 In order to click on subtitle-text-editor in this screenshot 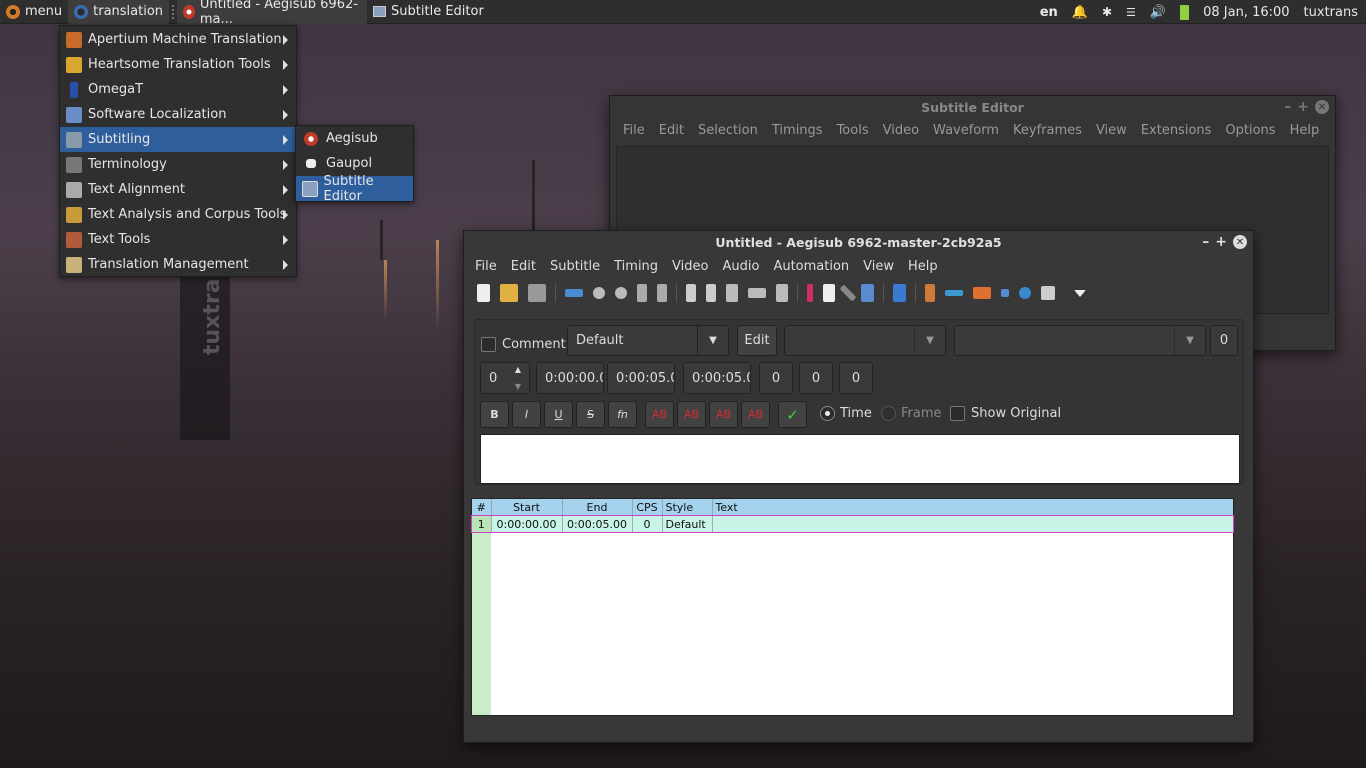, I will do `click(860, 459)`.